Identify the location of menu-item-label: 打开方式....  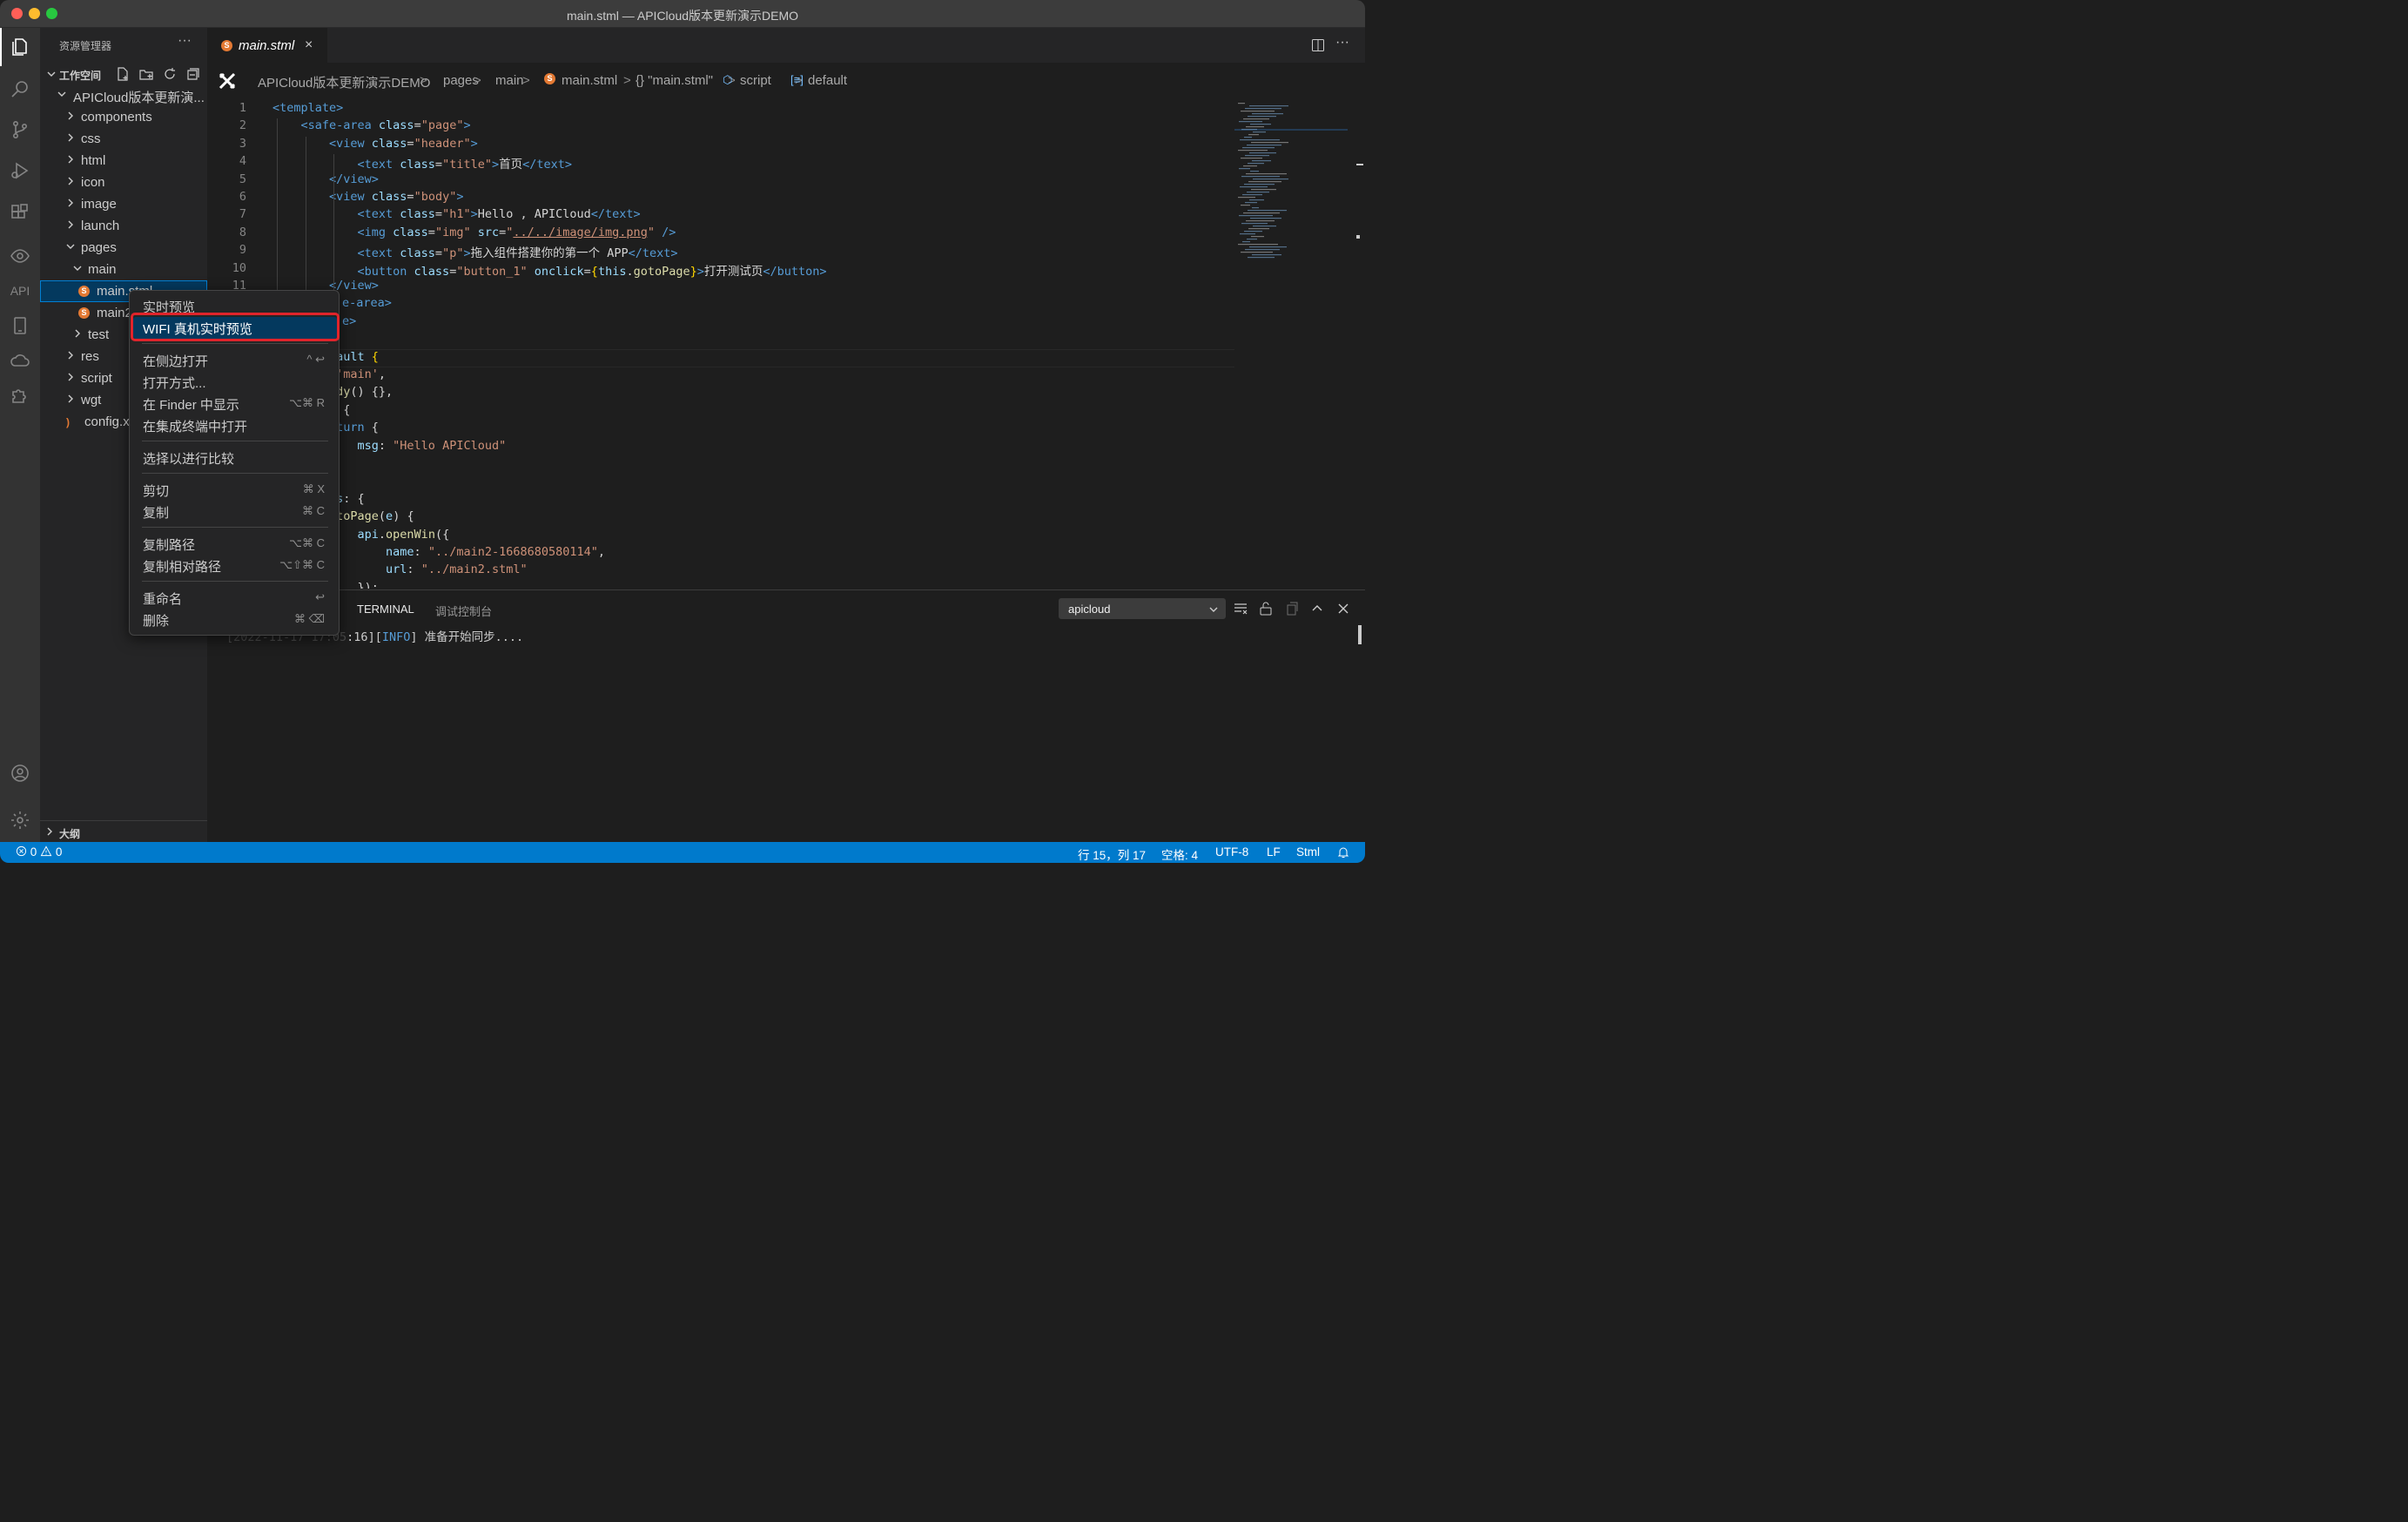
(174, 383).